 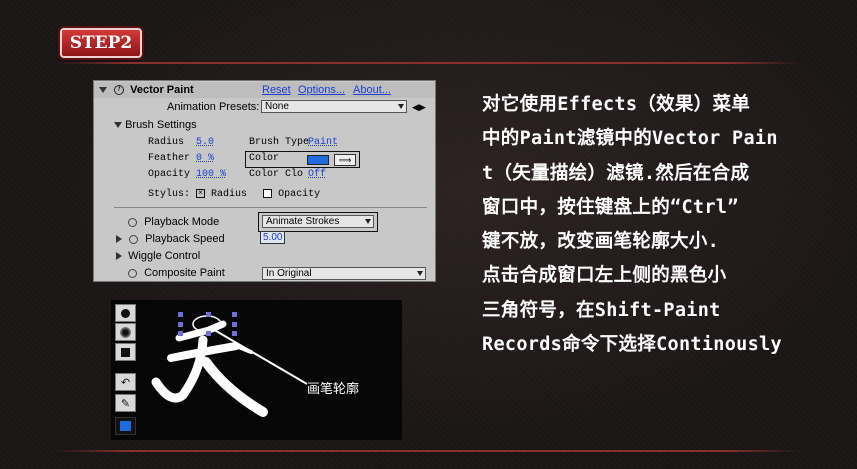 I want to click on callout-line, so click(x=259, y=356).